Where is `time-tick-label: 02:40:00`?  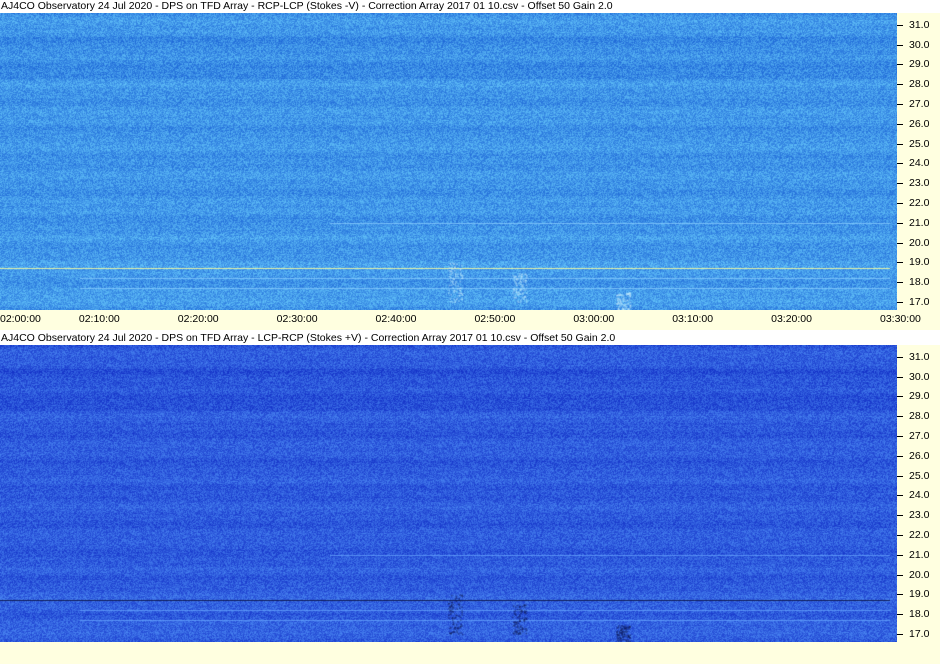 time-tick-label: 02:40:00 is located at coordinates (396, 319).